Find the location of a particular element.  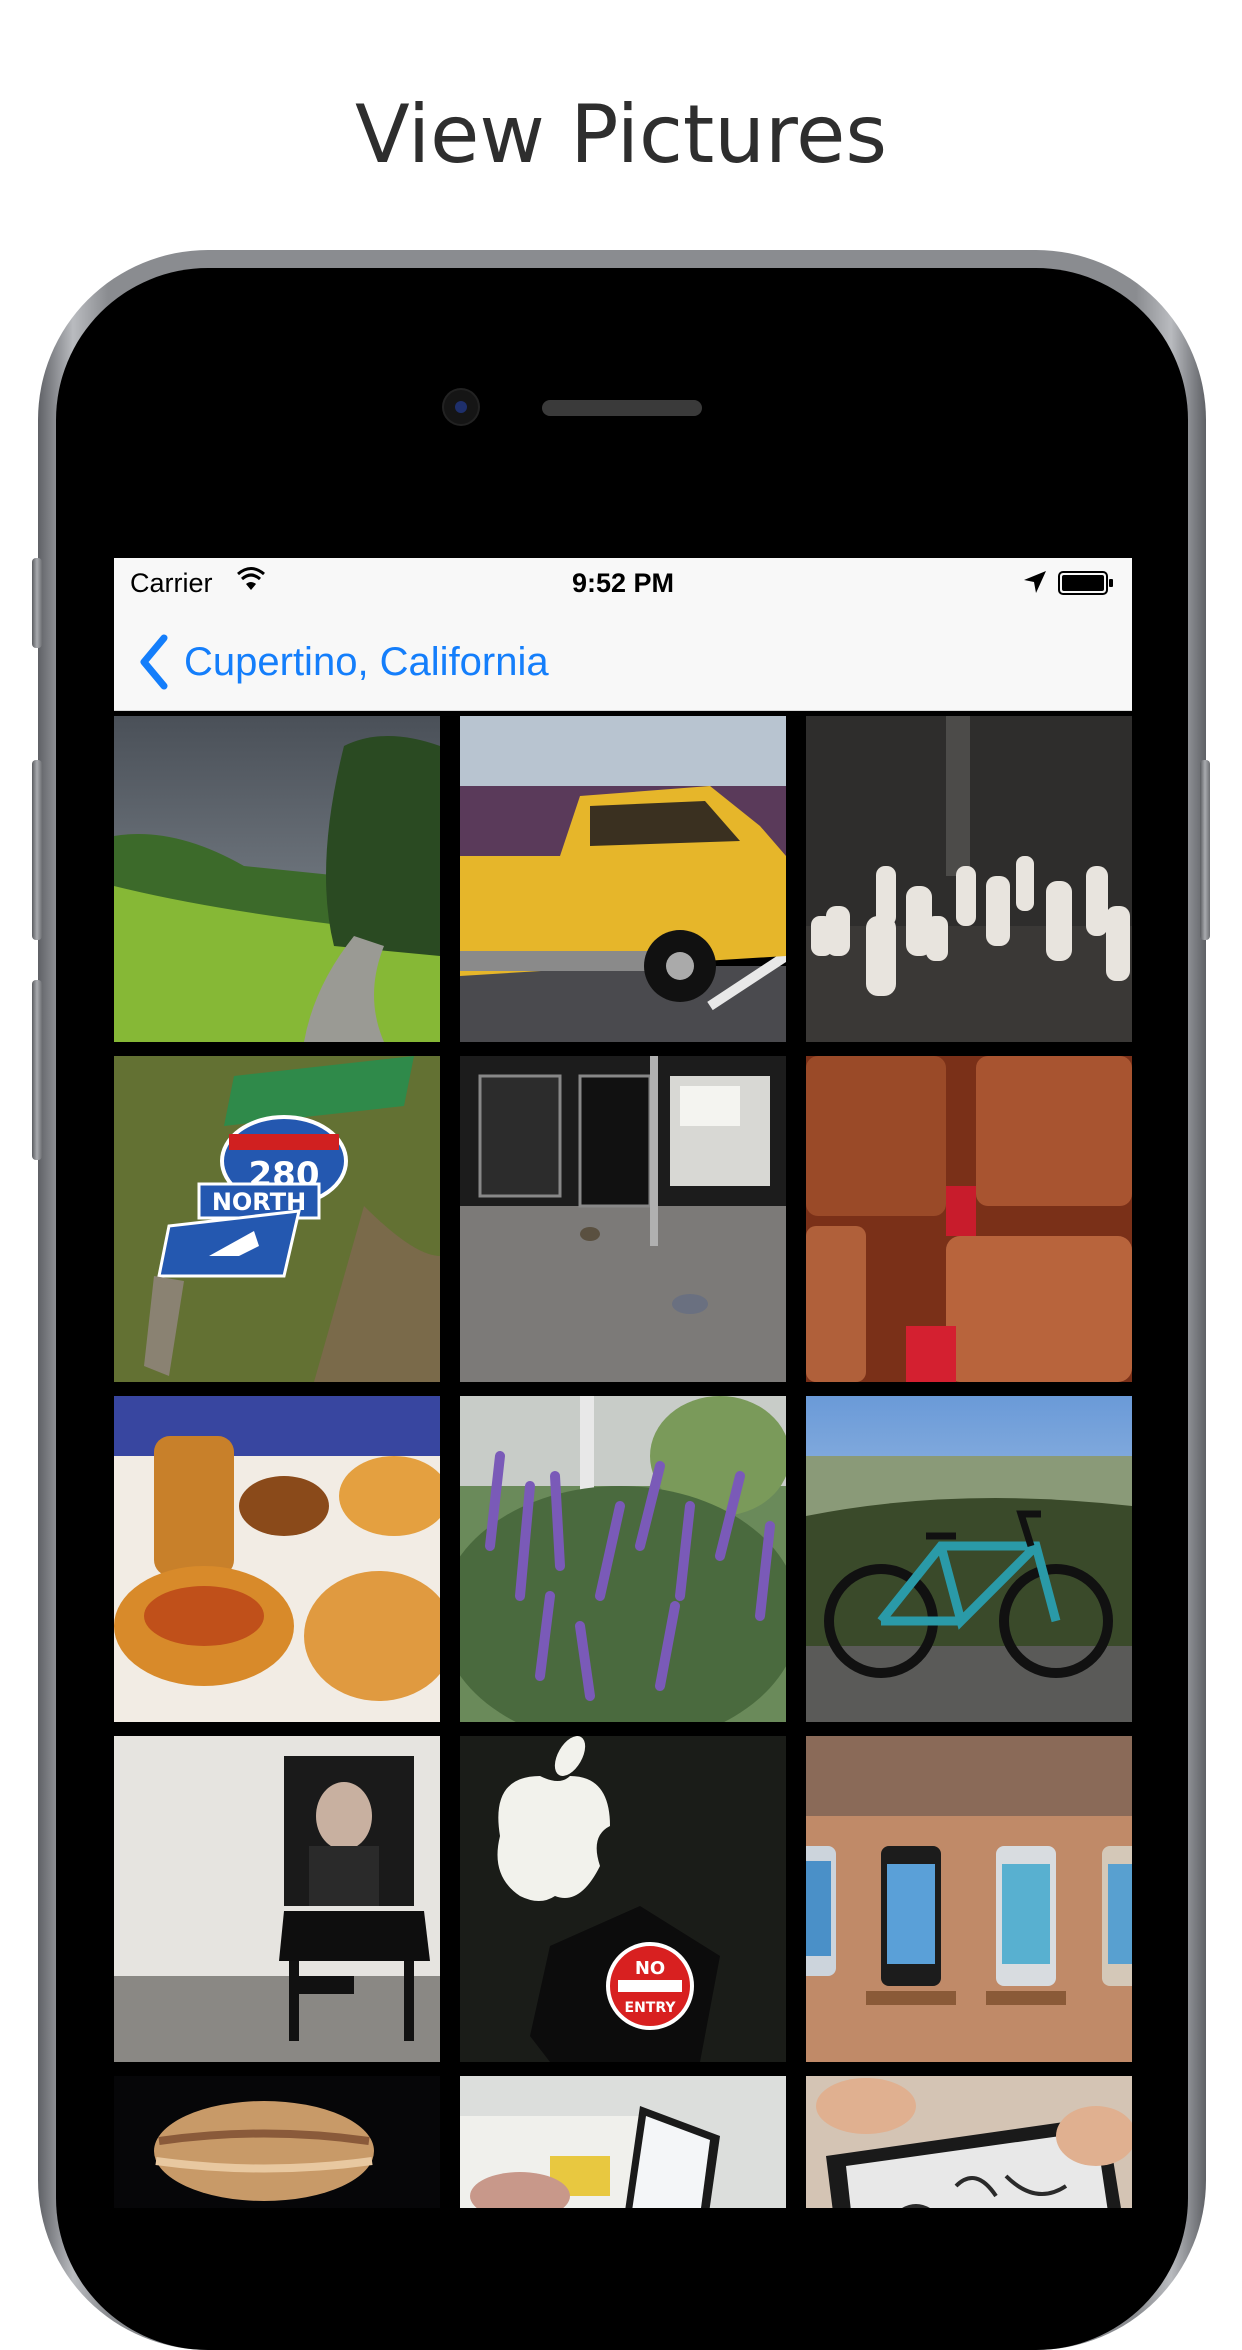

navigation-bar: Cupertino, California is located at coordinates (623, 659).